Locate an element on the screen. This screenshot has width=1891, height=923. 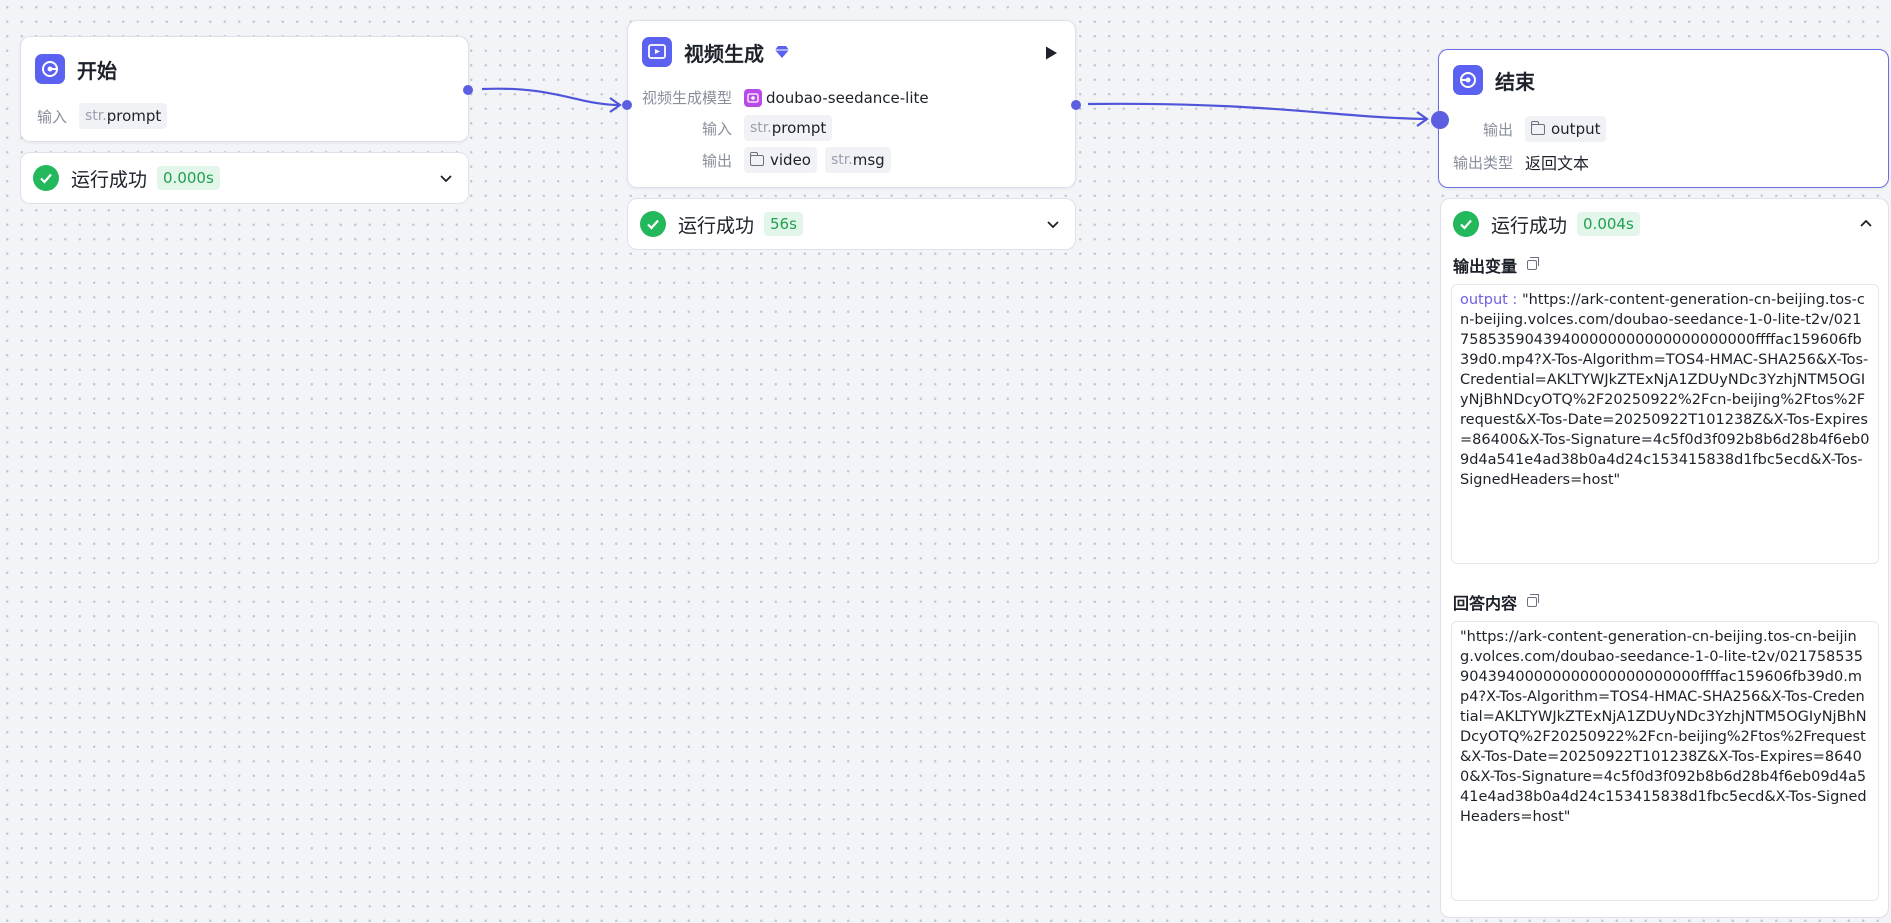
video-play-icon is located at coordinates (657, 52).